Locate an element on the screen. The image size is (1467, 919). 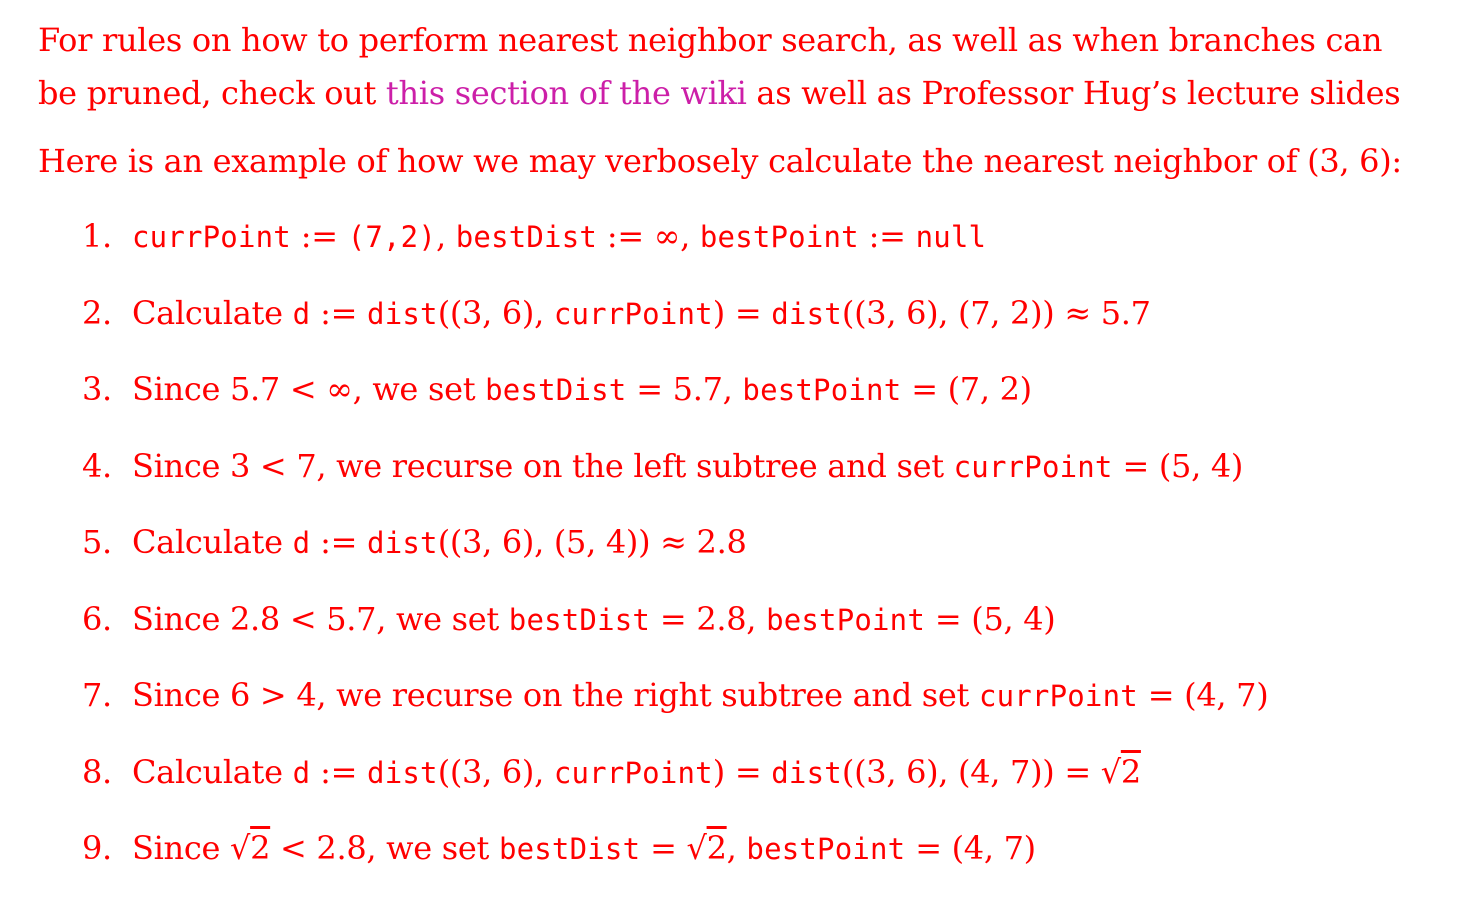
step-text-run: := ∞, is located at coordinates (648, 236).